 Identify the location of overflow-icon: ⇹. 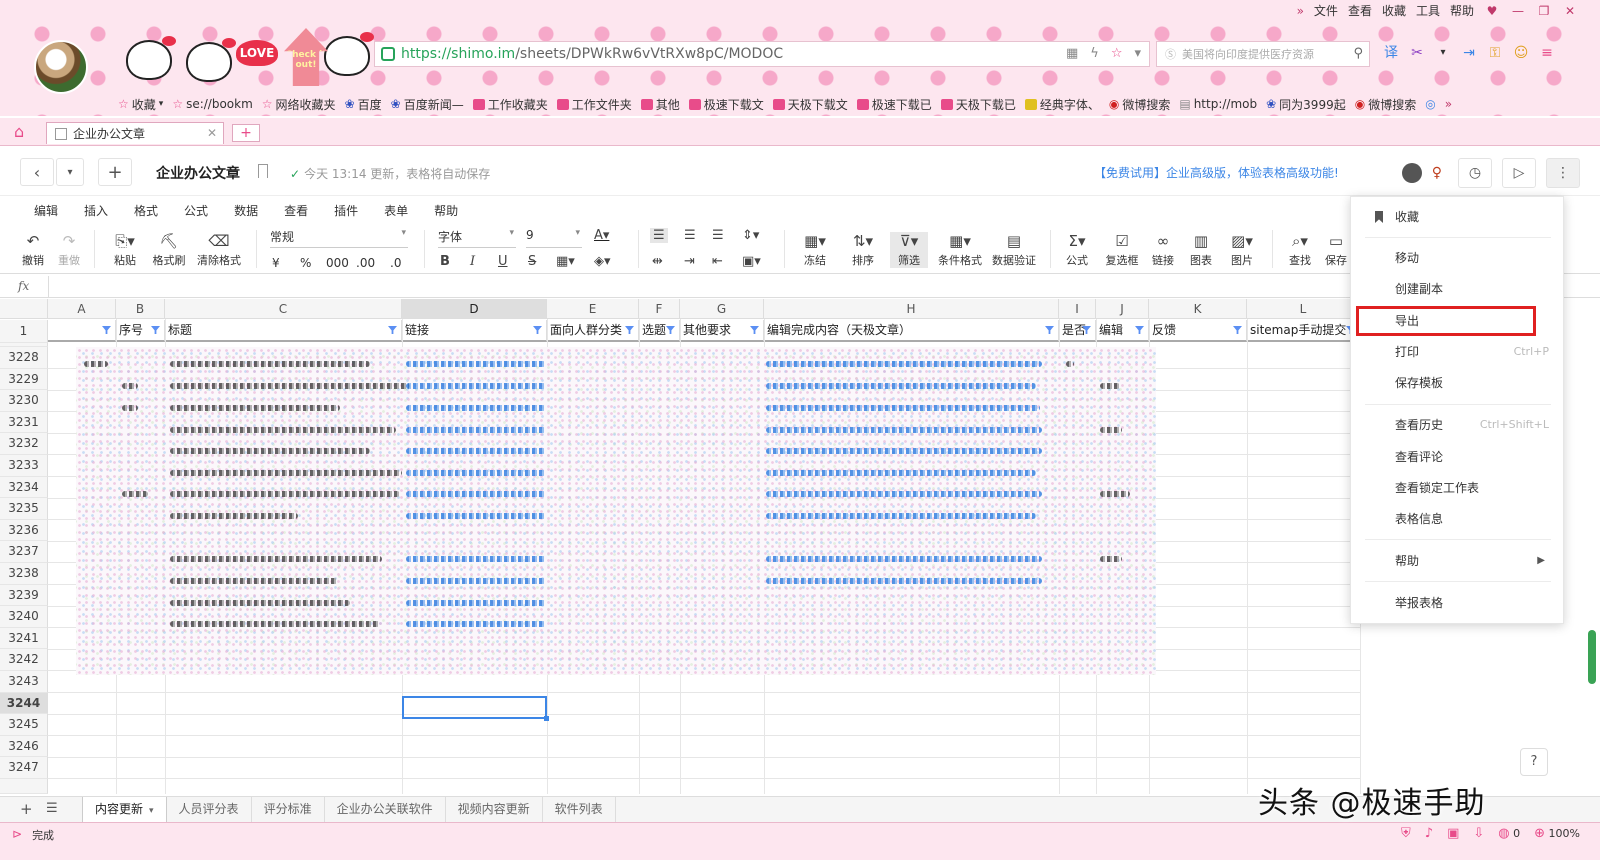
(657, 261).